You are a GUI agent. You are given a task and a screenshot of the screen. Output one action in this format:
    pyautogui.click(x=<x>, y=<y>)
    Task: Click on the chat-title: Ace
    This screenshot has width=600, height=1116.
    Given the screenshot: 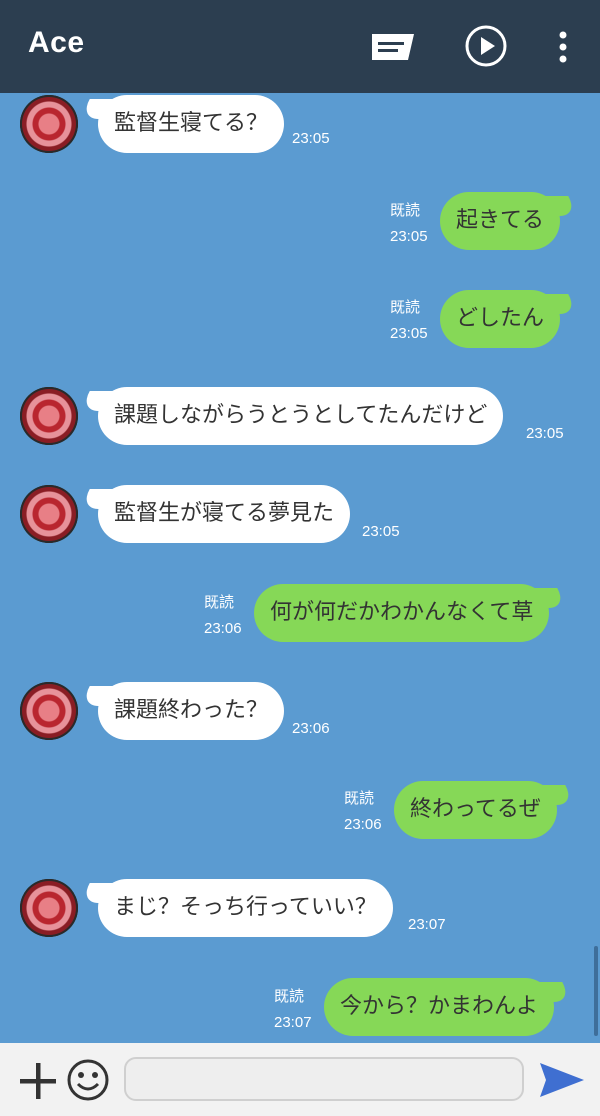 What is the action you would take?
    pyautogui.click(x=56, y=42)
    